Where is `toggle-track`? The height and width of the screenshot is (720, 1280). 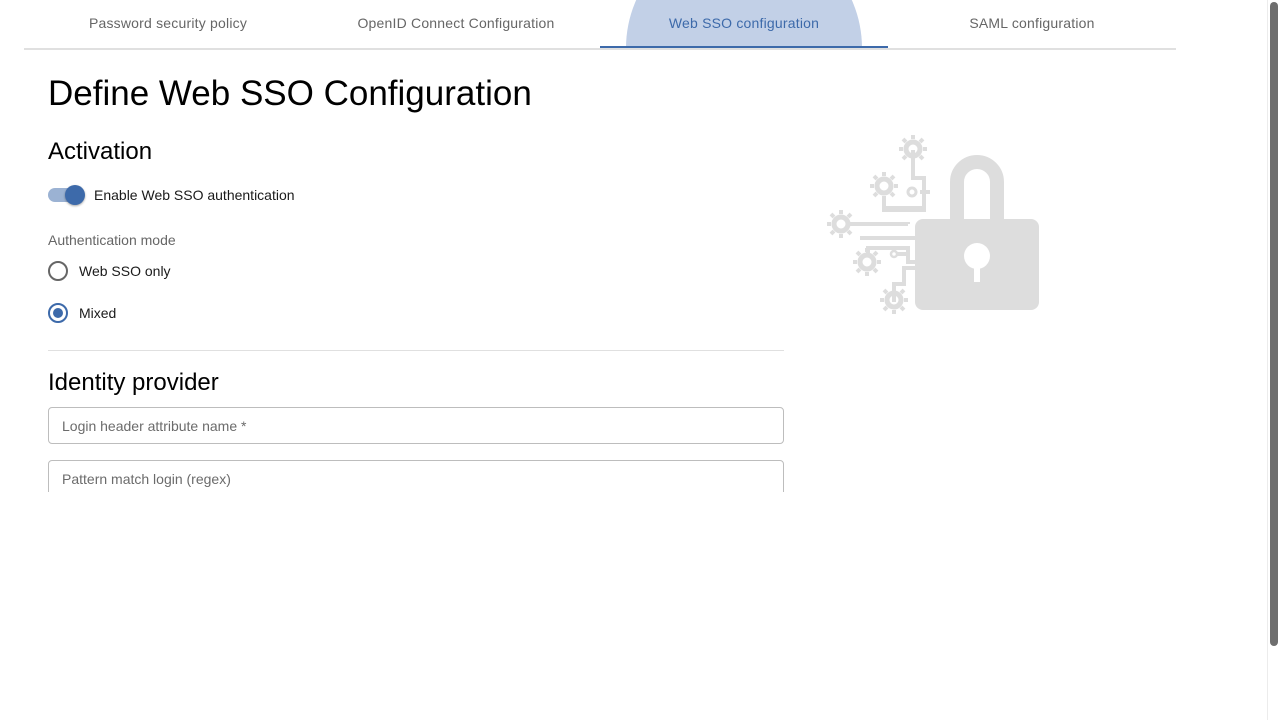
toggle-track is located at coordinates (66, 195).